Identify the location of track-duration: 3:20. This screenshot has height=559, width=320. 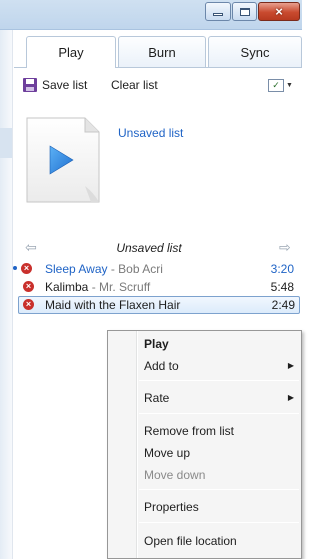
(282, 269).